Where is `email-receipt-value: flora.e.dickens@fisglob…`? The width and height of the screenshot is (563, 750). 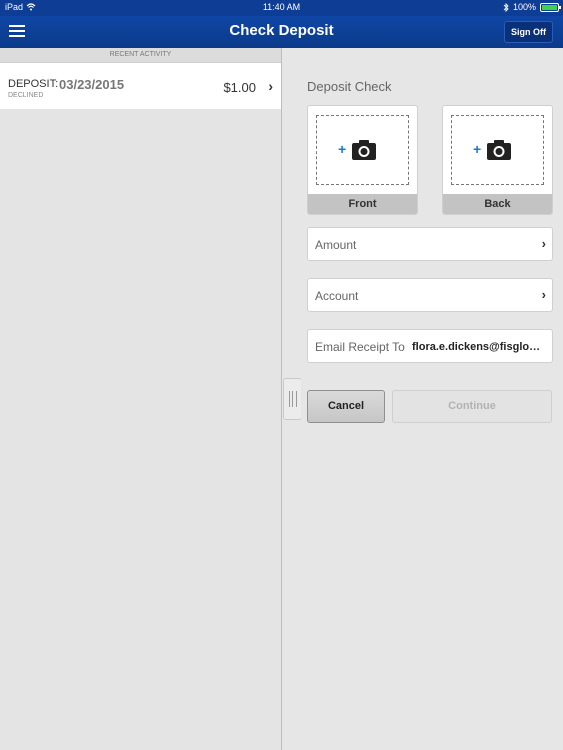 email-receipt-value: flora.e.dickens@fisglob… is located at coordinates (479, 347).